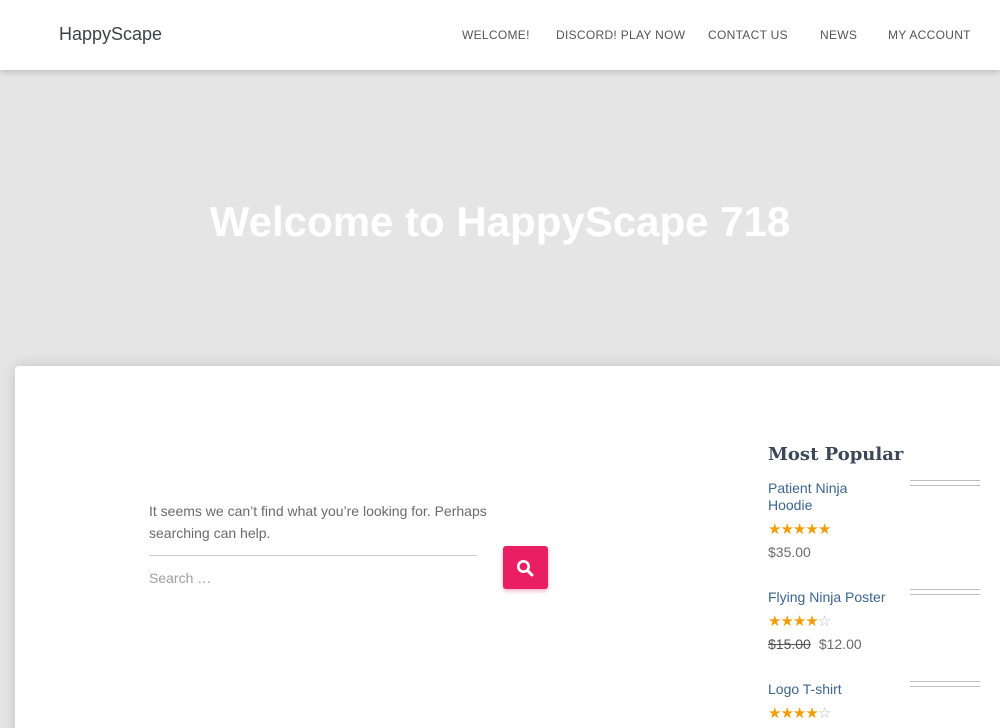 The height and width of the screenshot is (728, 1000). I want to click on most-popular-heading: Most Popular, so click(836, 454).